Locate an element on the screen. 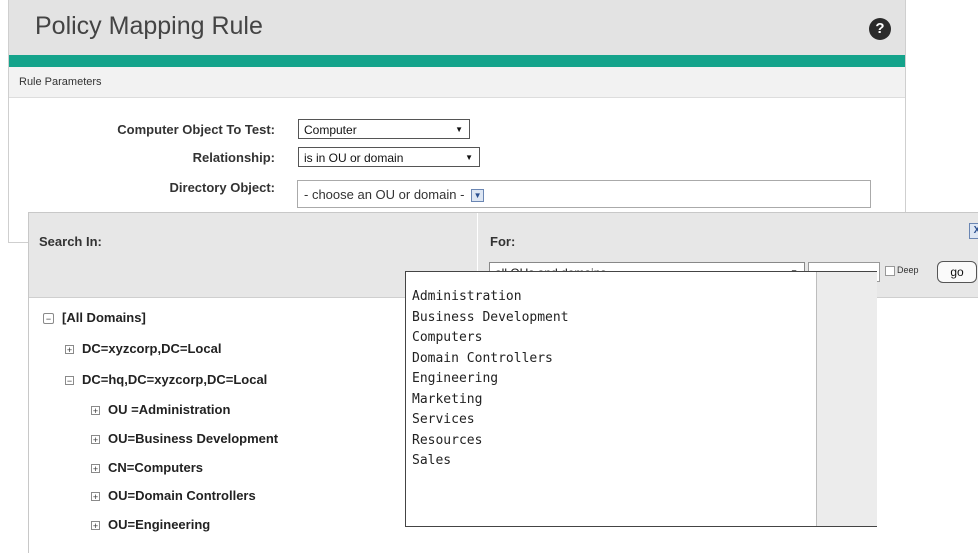  relationship-select: is in OU or domain ▼ is located at coordinates (389, 157).